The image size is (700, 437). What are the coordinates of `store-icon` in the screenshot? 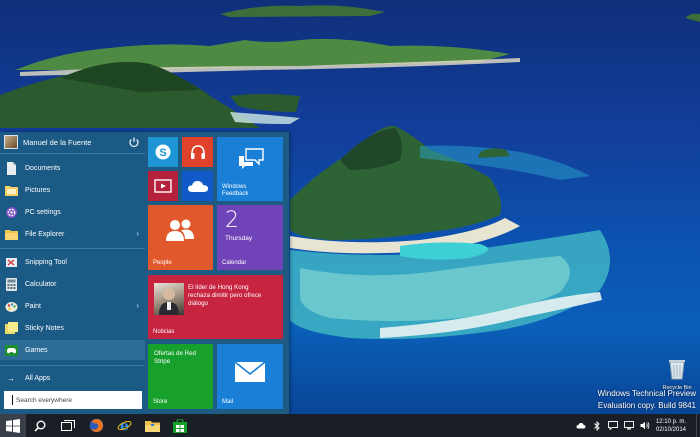 It's located at (180, 425).